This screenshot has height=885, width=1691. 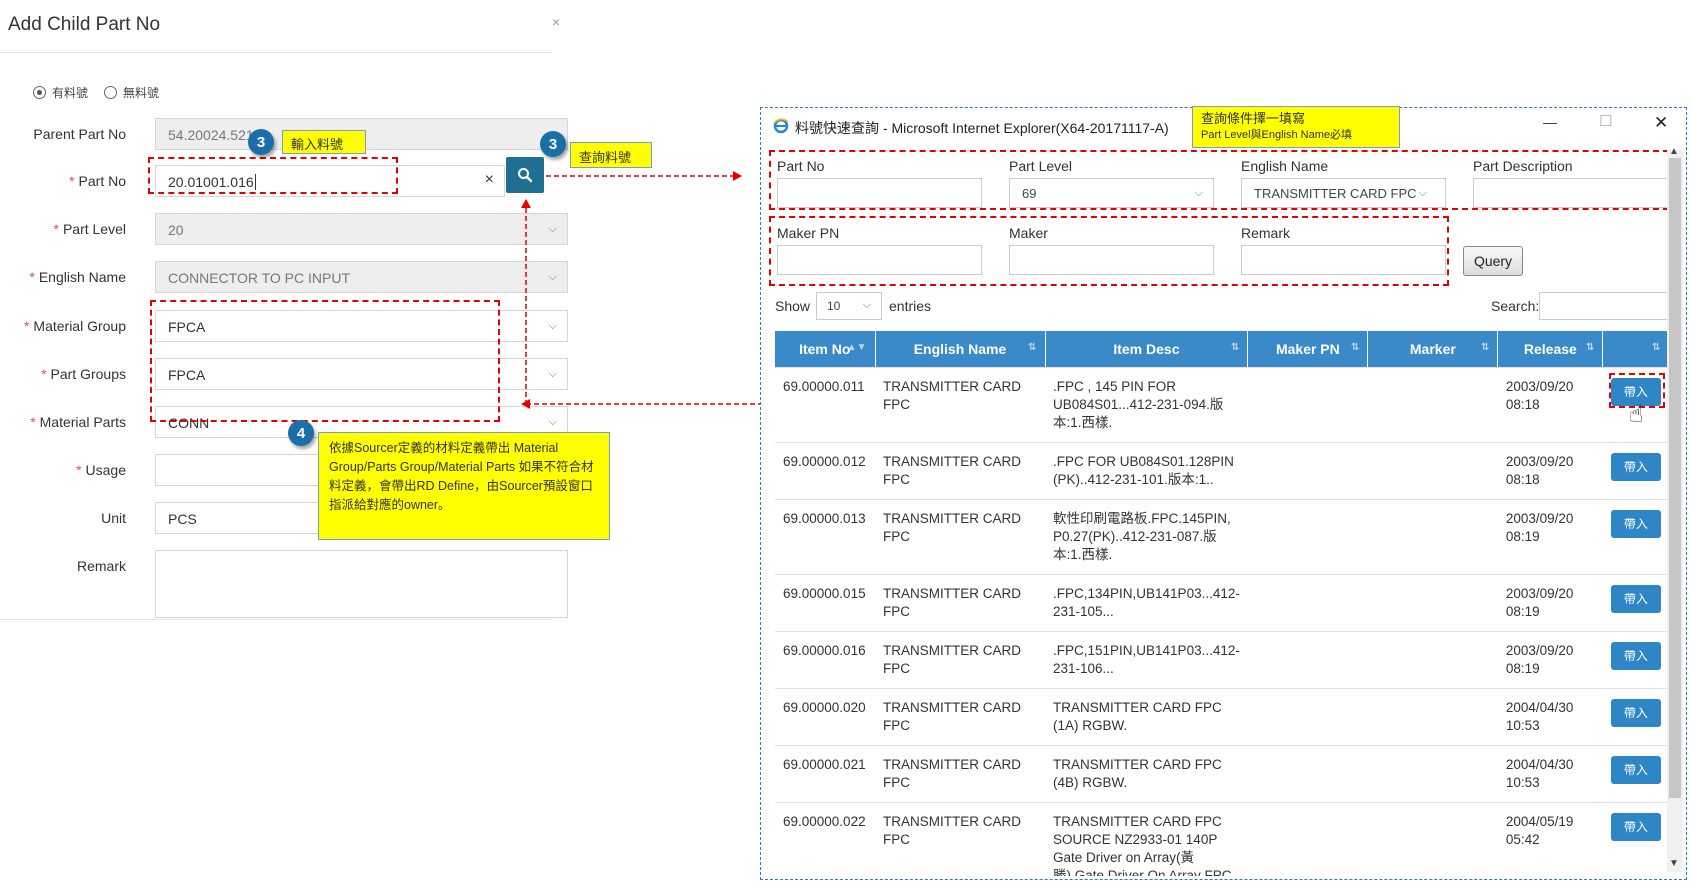 What do you see at coordinates (1661, 123) in the screenshot?
I see `window-close-icon: ✕` at bounding box center [1661, 123].